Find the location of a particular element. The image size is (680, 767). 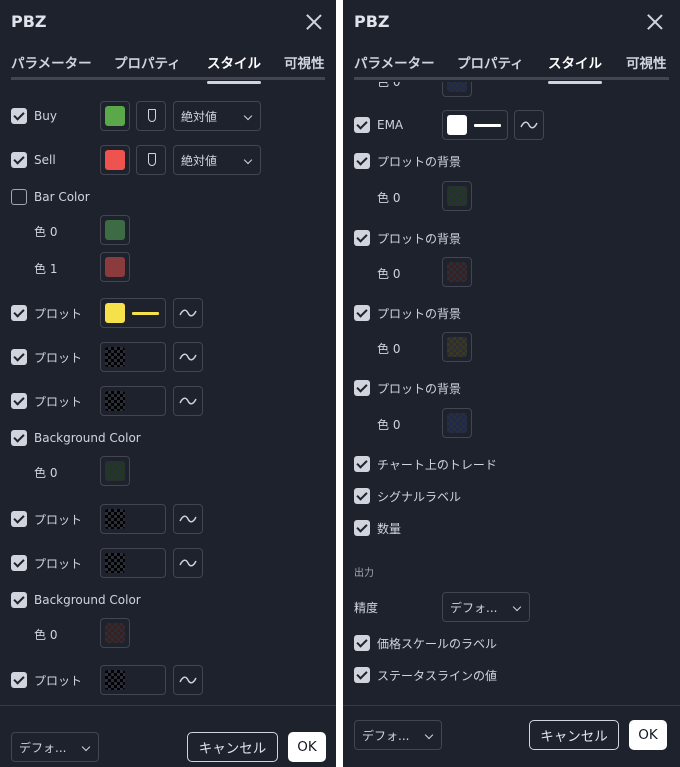

color-1-label: 色 1 is located at coordinates (46, 269).